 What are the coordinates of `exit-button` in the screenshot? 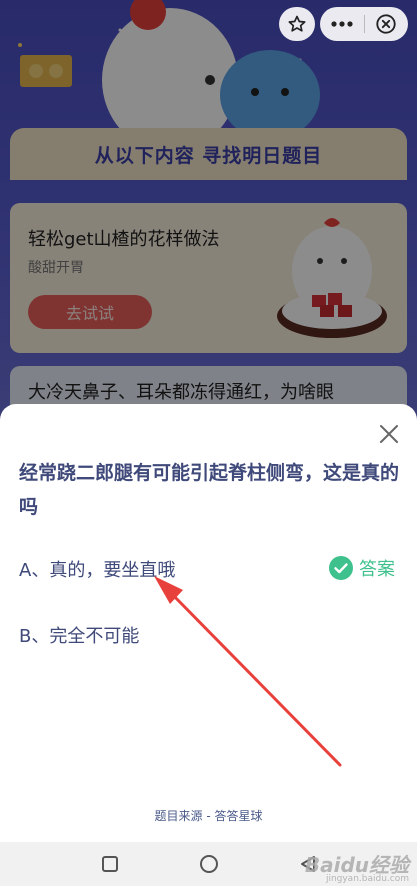 It's located at (386, 24).